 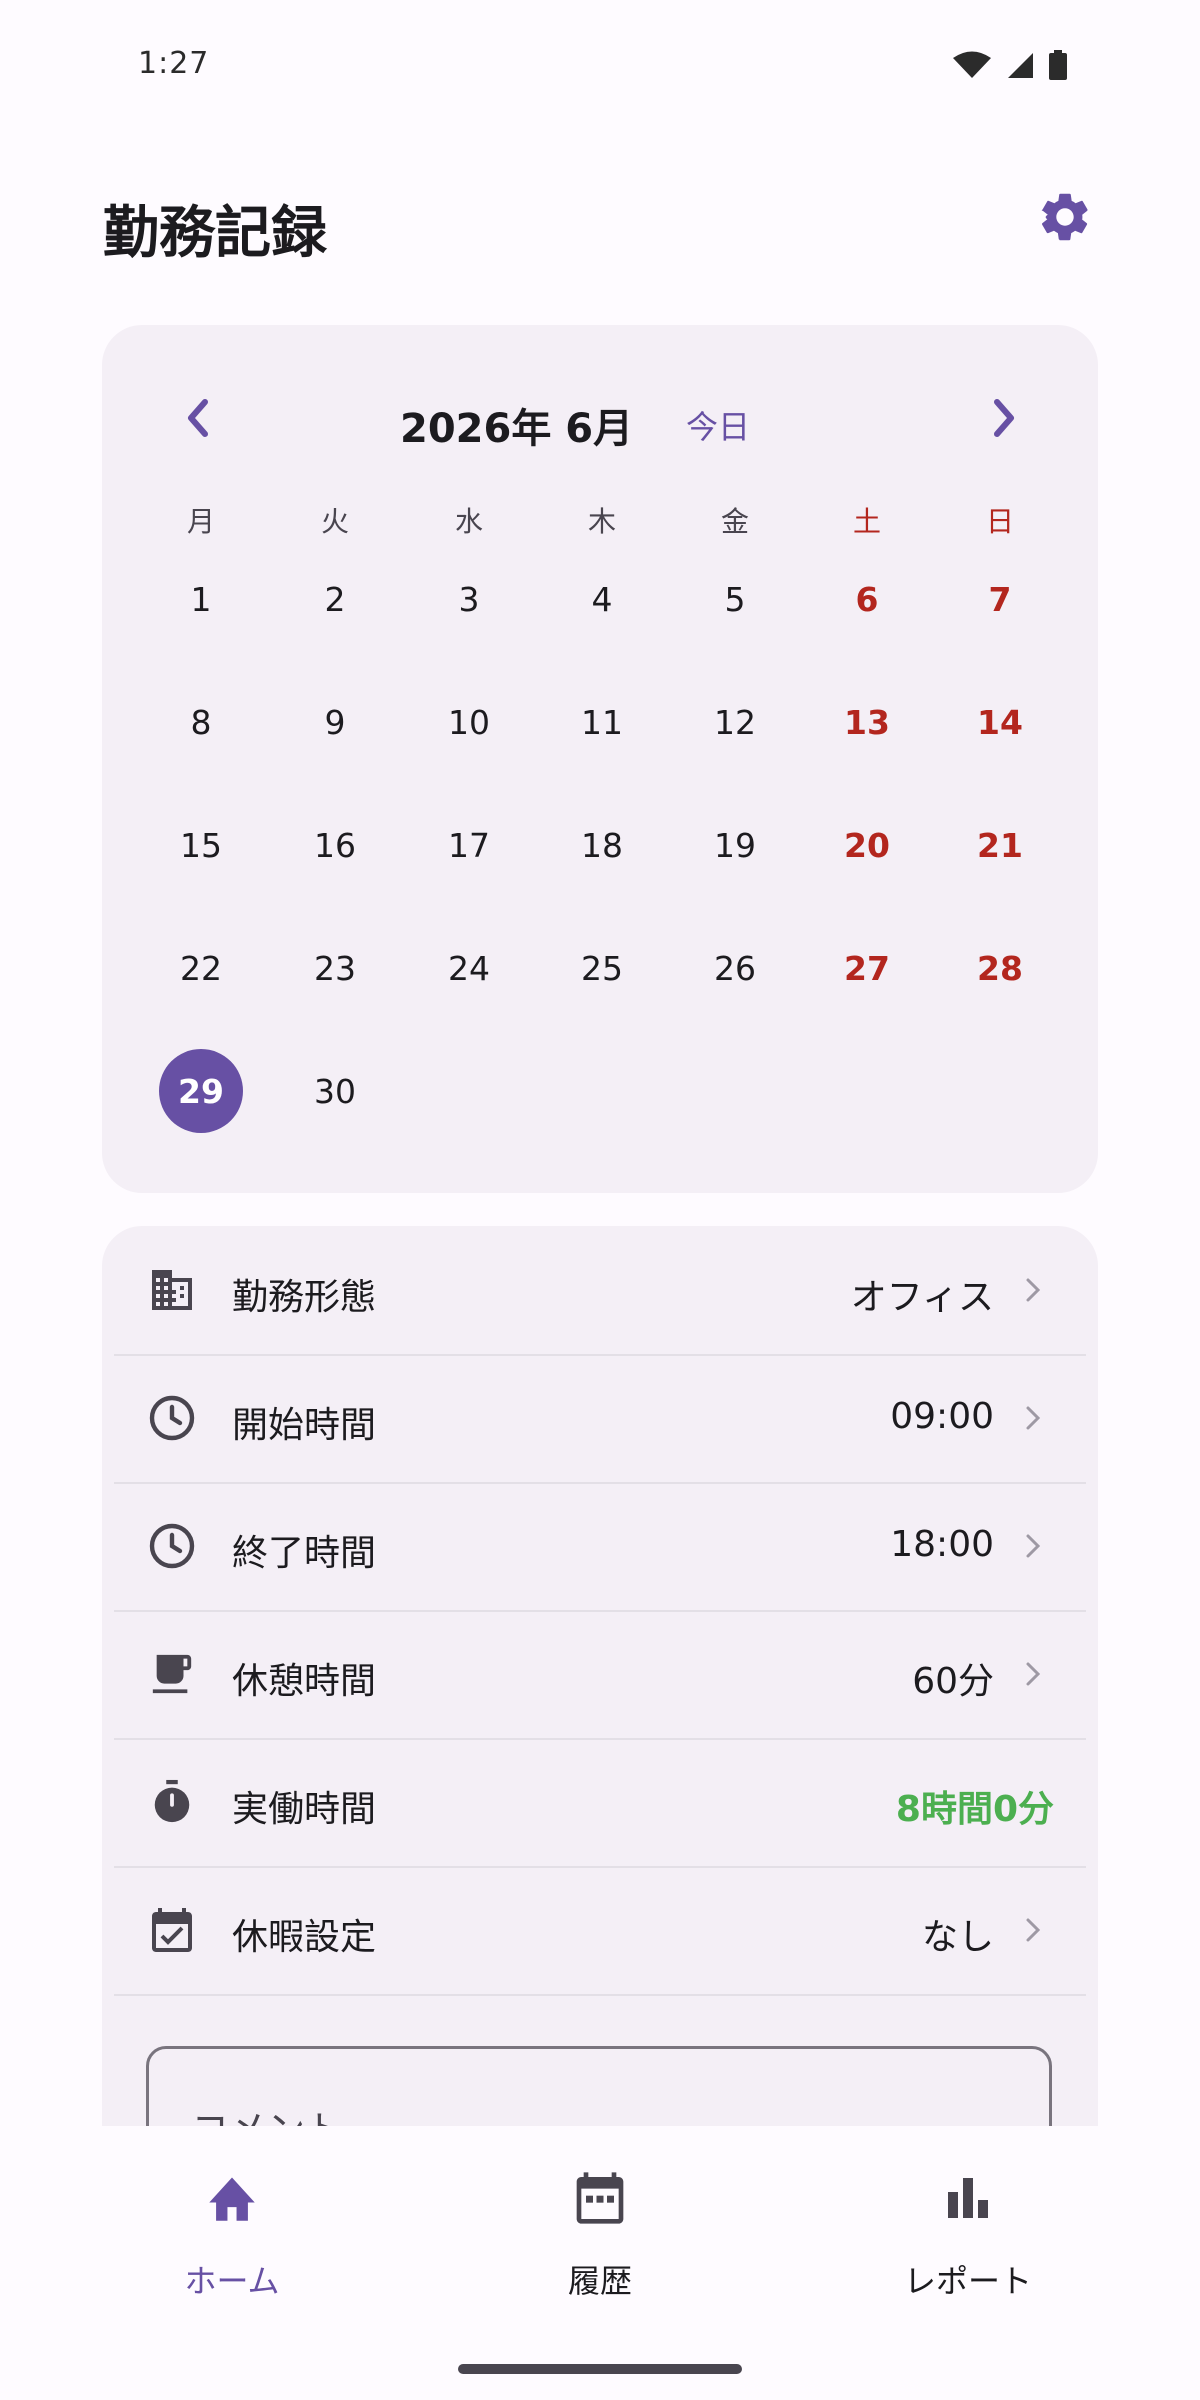 I want to click on page-title: 勤務記録, so click(x=215, y=233).